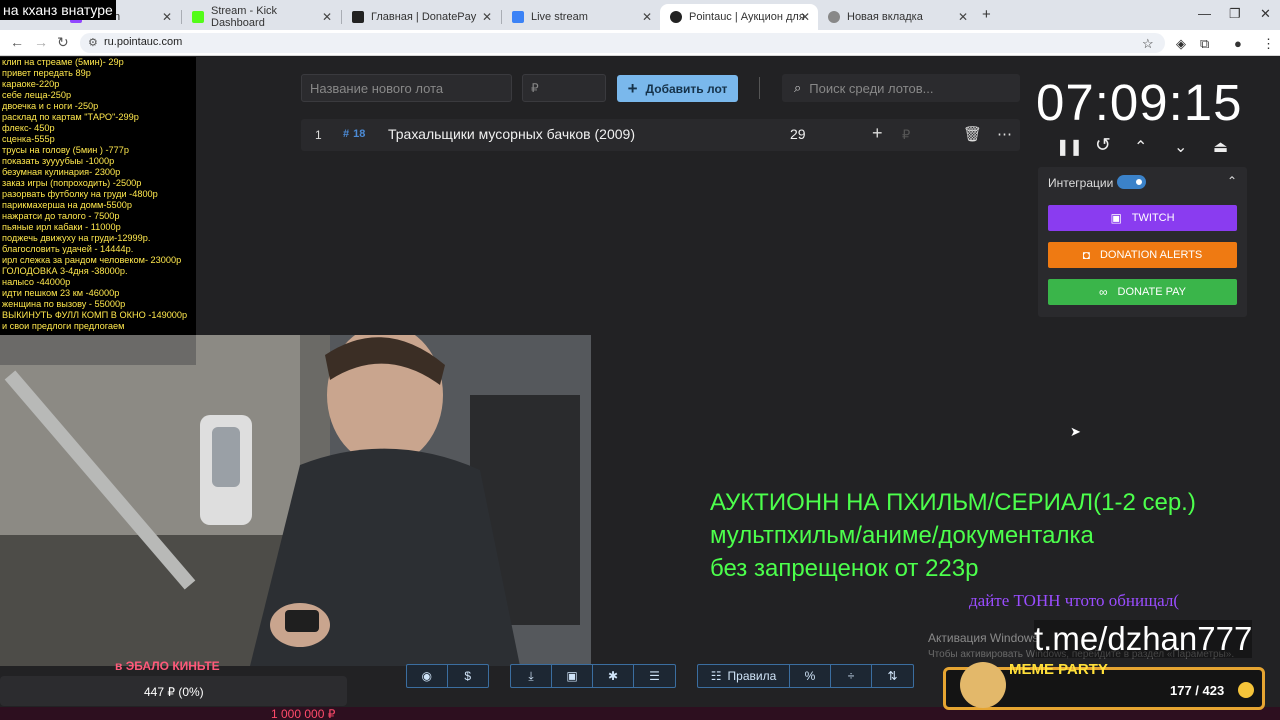 Image resolution: width=1280 pixels, height=720 pixels. I want to click on tab-label: Live stream, so click(559, 17).